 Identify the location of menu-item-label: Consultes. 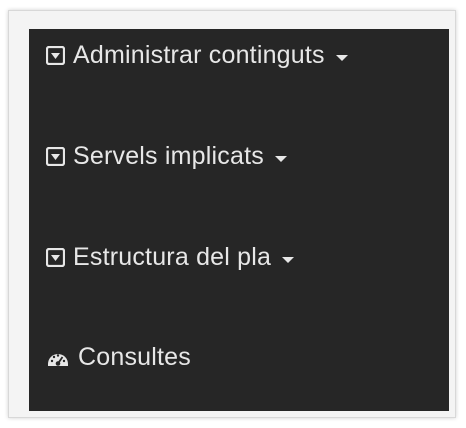
(134, 357).